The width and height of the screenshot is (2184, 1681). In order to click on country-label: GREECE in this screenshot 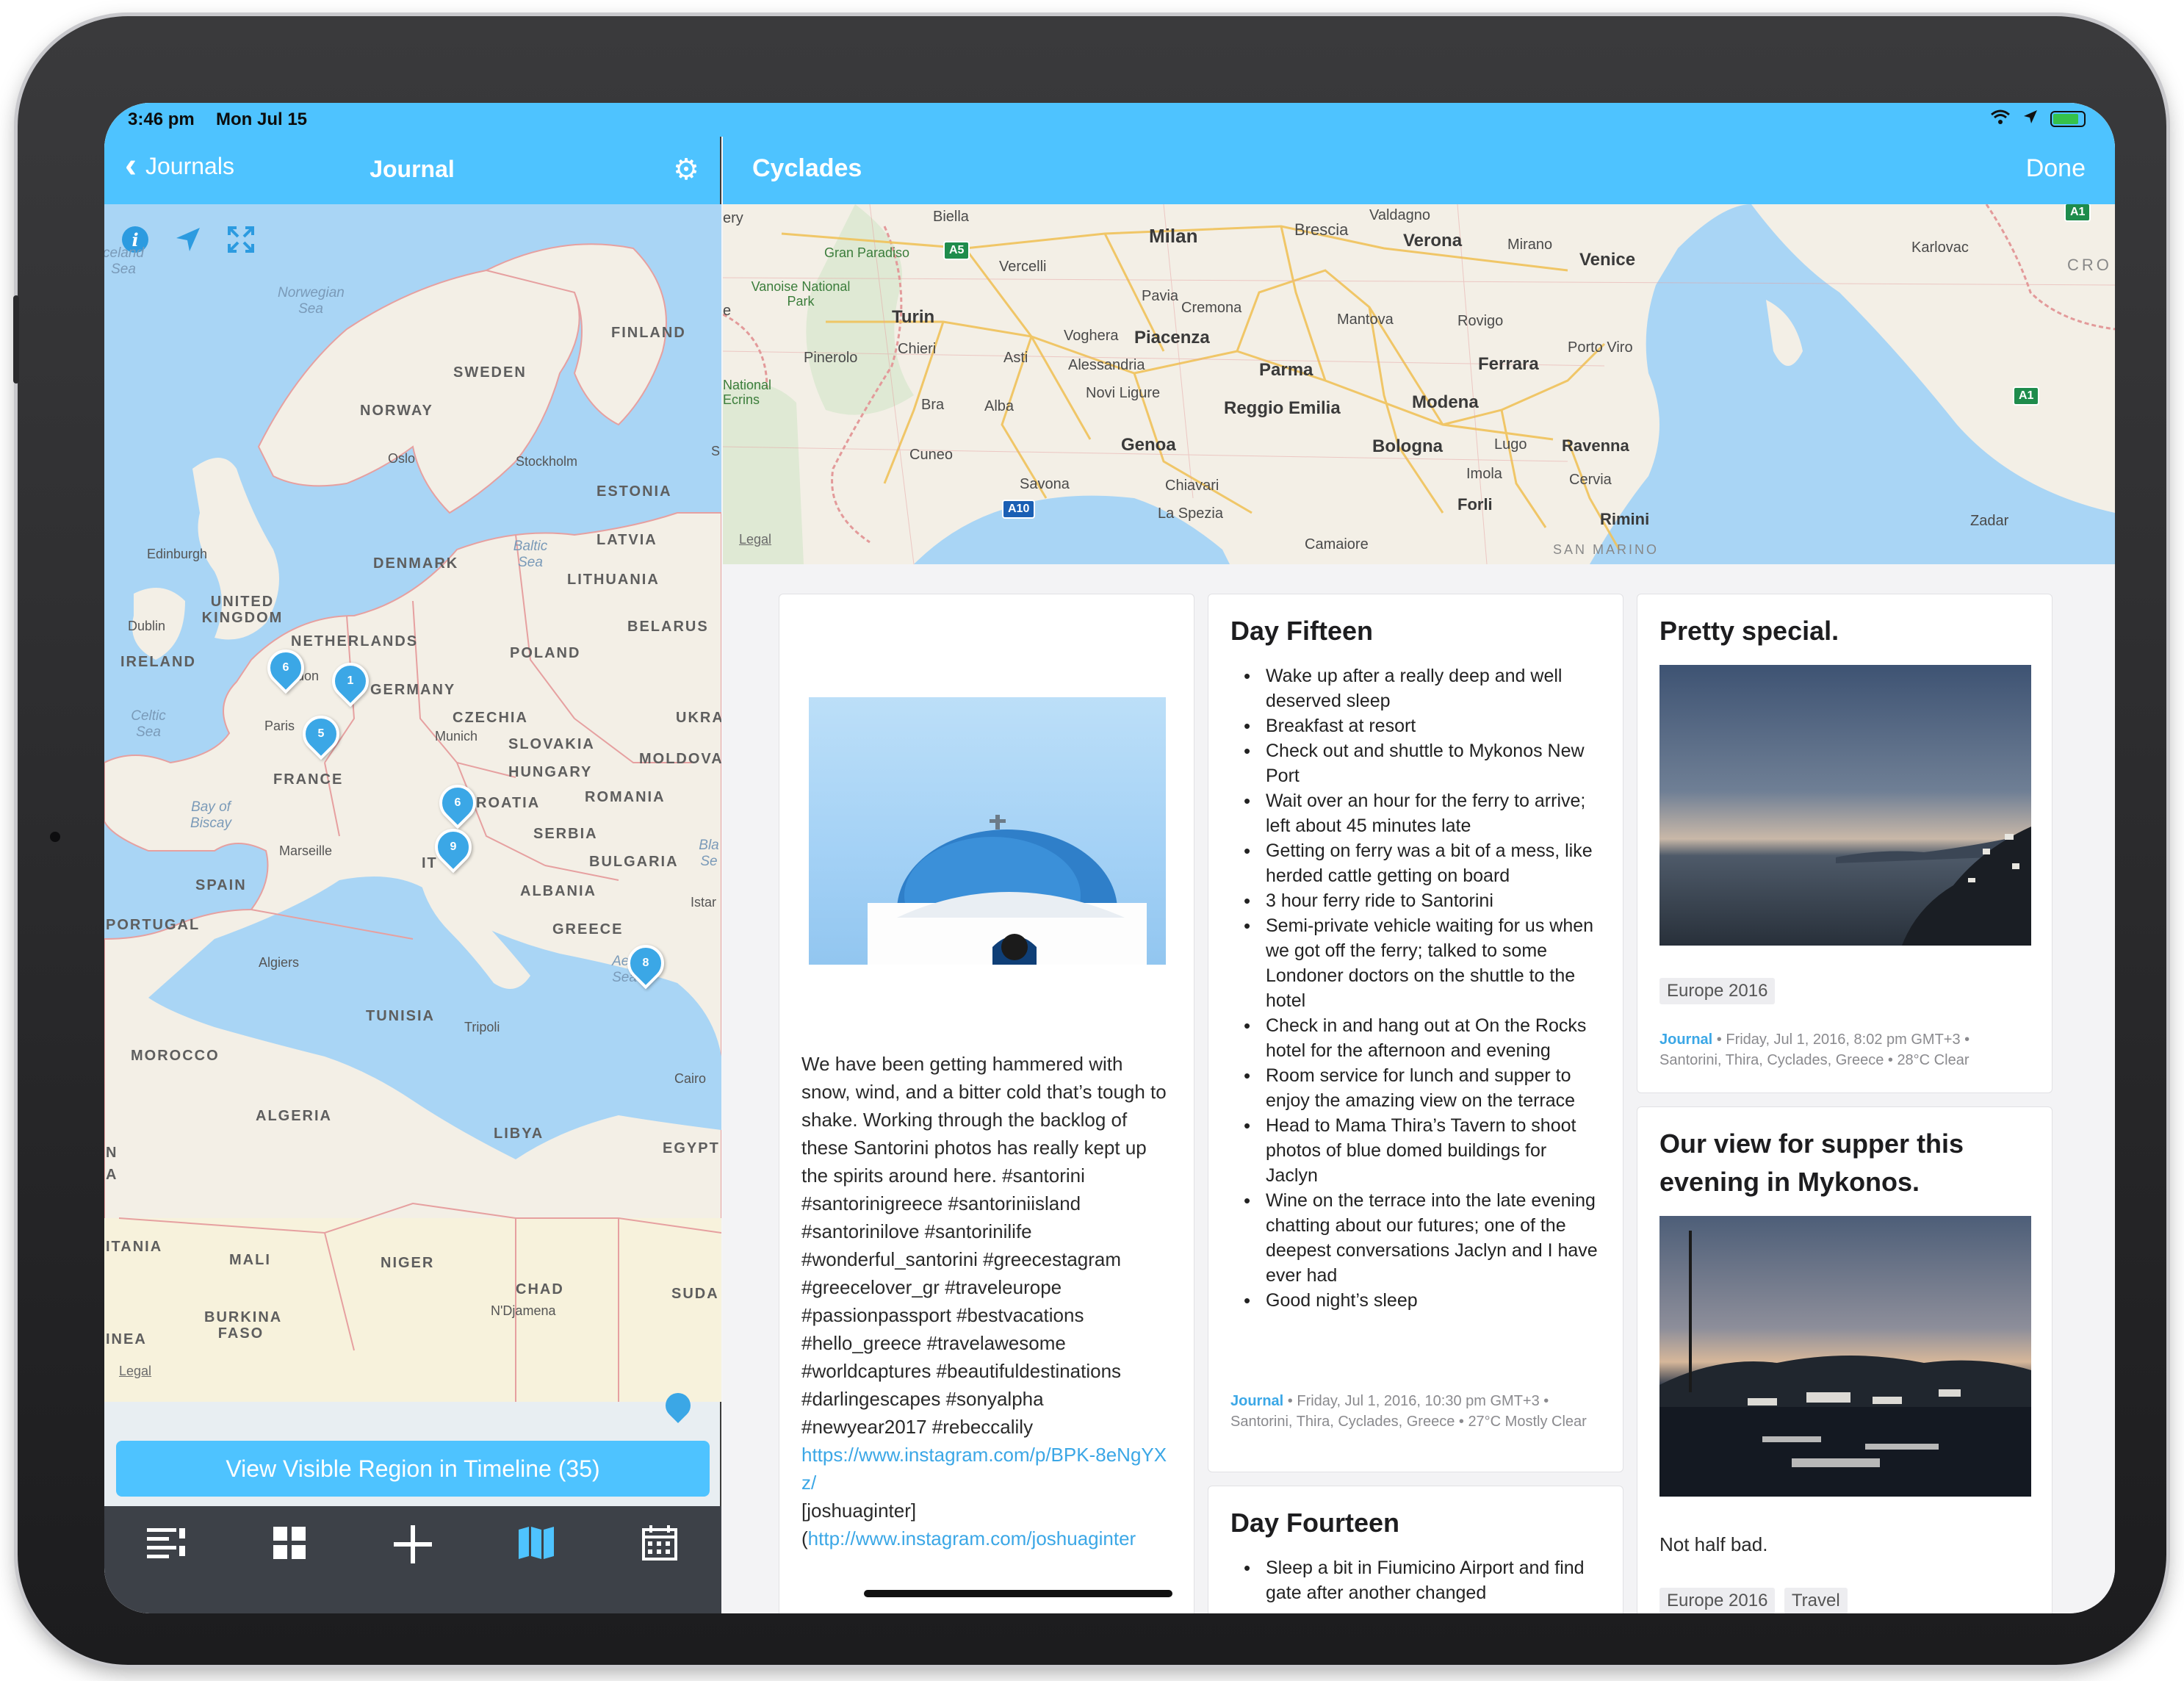, I will do `click(588, 929)`.